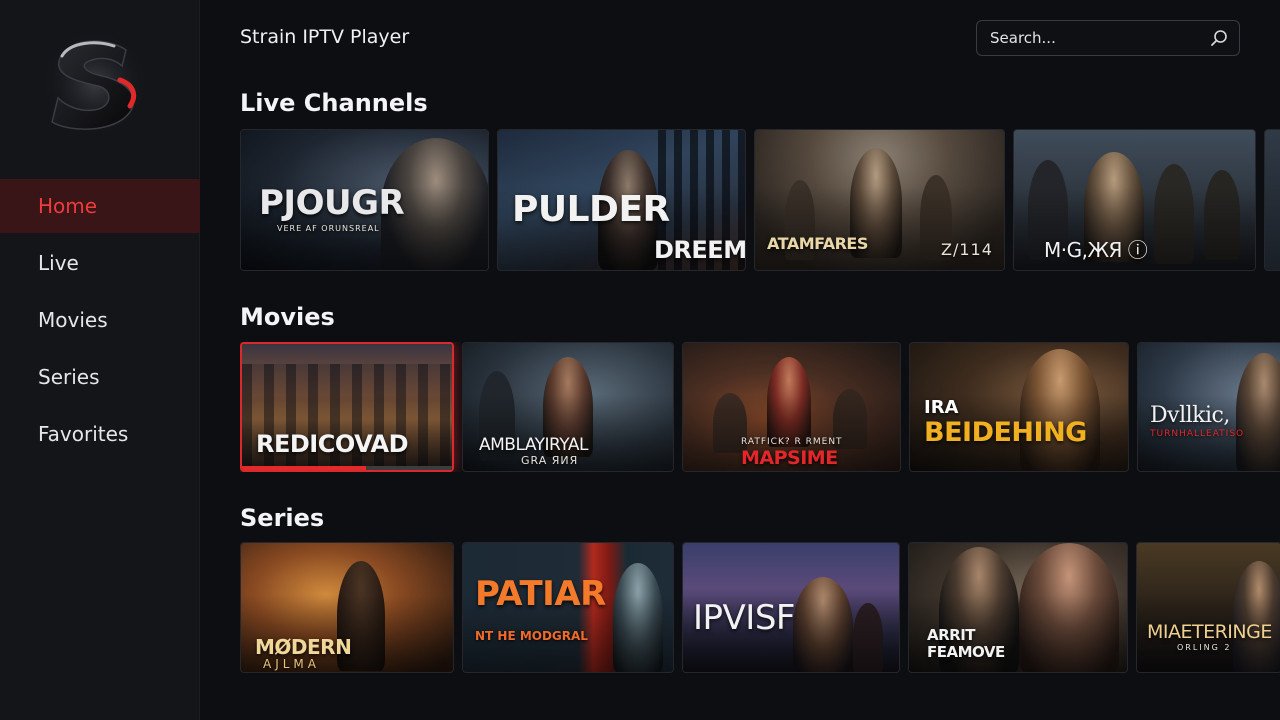  Describe the element at coordinates (334, 103) in the screenshot. I see `section-title-live: Live Channels` at that location.